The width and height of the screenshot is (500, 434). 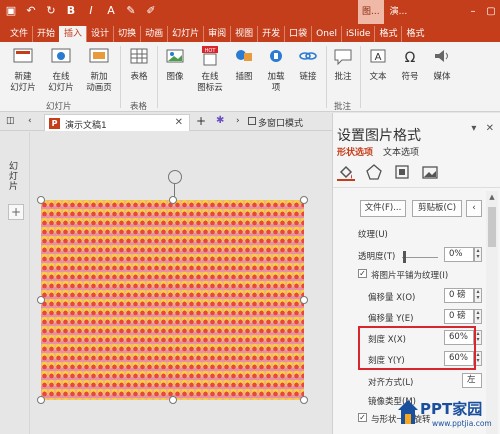 I want to click on paint-icon: ✎, so click(x=131, y=11).